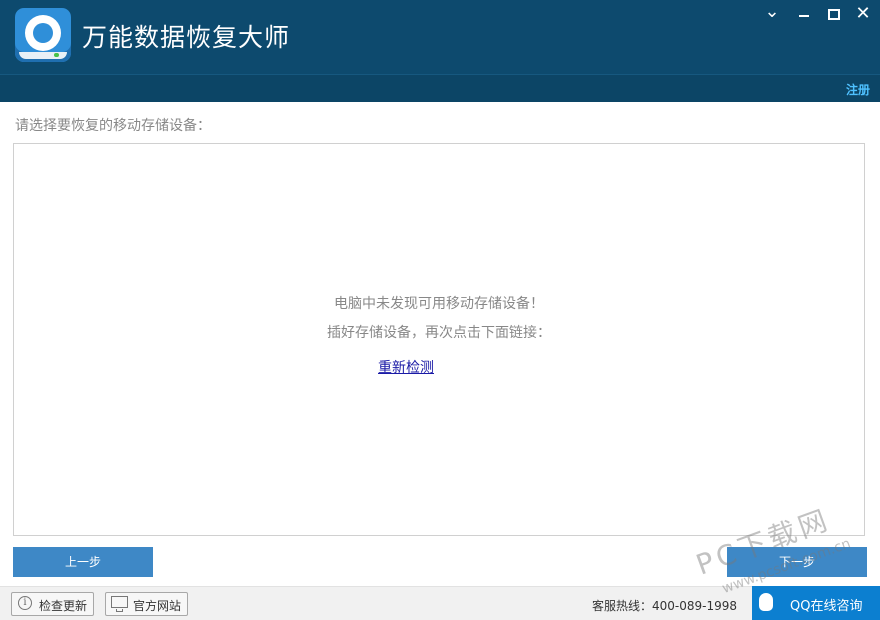 The height and width of the screenshot is (620, 880). What do you see at coordinates (804, 13) in the screenshot?
I see `minimize-icon` at bounding box center [804, 13].